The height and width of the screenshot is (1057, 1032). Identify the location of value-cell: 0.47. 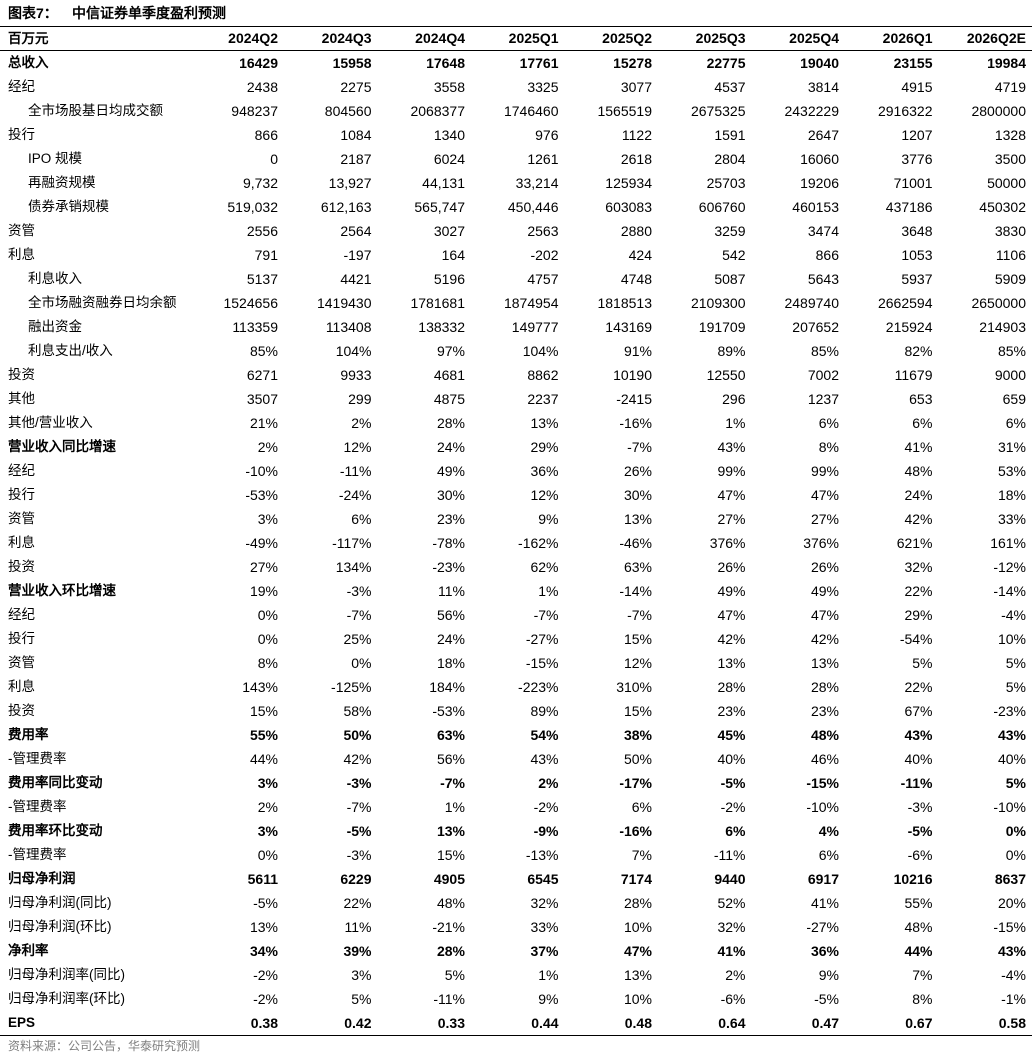
(825, 1023).